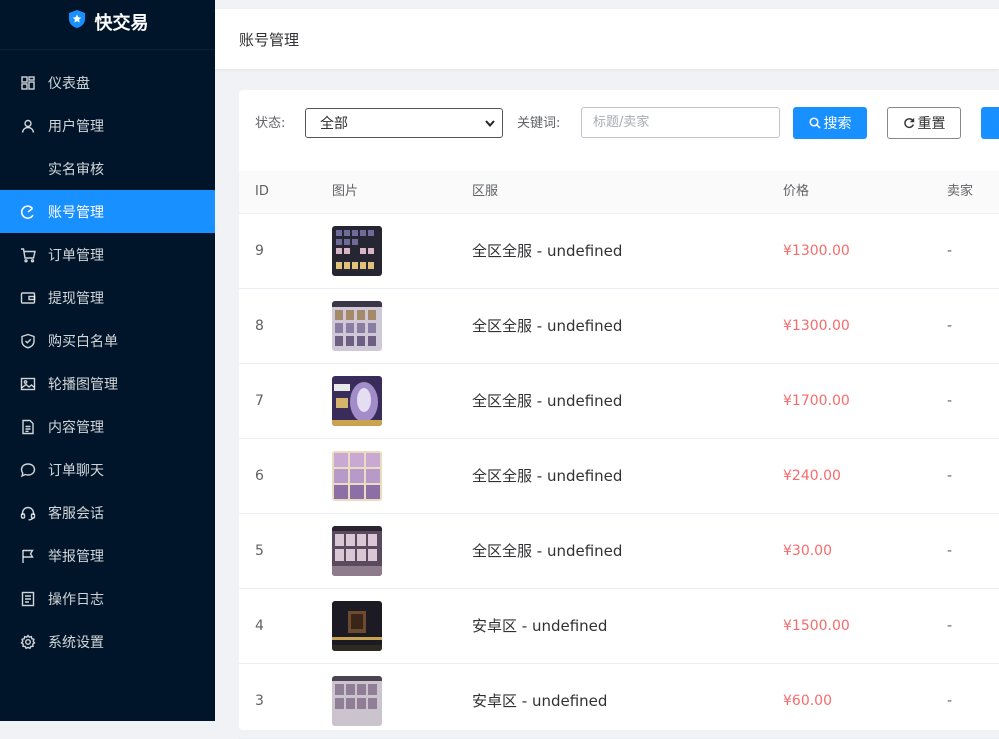 The image size is (999, 739). What do you see at coordinates (816, 401) in the screenshot?
I see `row-price: ¥1700.00` at bounding box center [816, 401].